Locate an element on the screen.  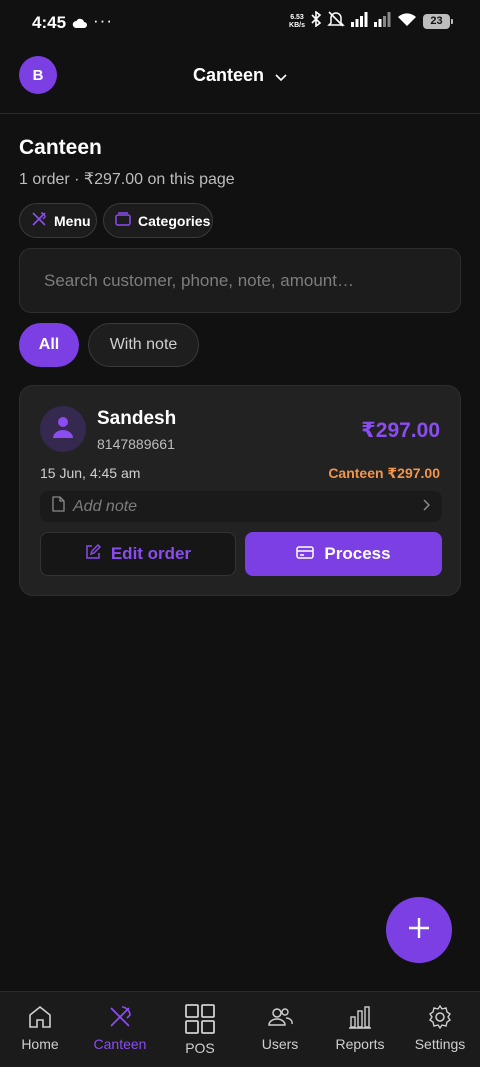
add-order-button is located at coordinates (419, 930).